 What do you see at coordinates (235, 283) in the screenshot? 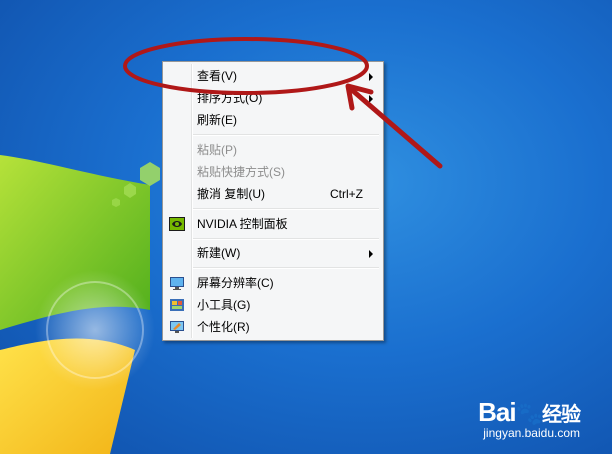
I see `menu-item-label: 屏幕分辨率(C)` at bounding box center [235, 283].